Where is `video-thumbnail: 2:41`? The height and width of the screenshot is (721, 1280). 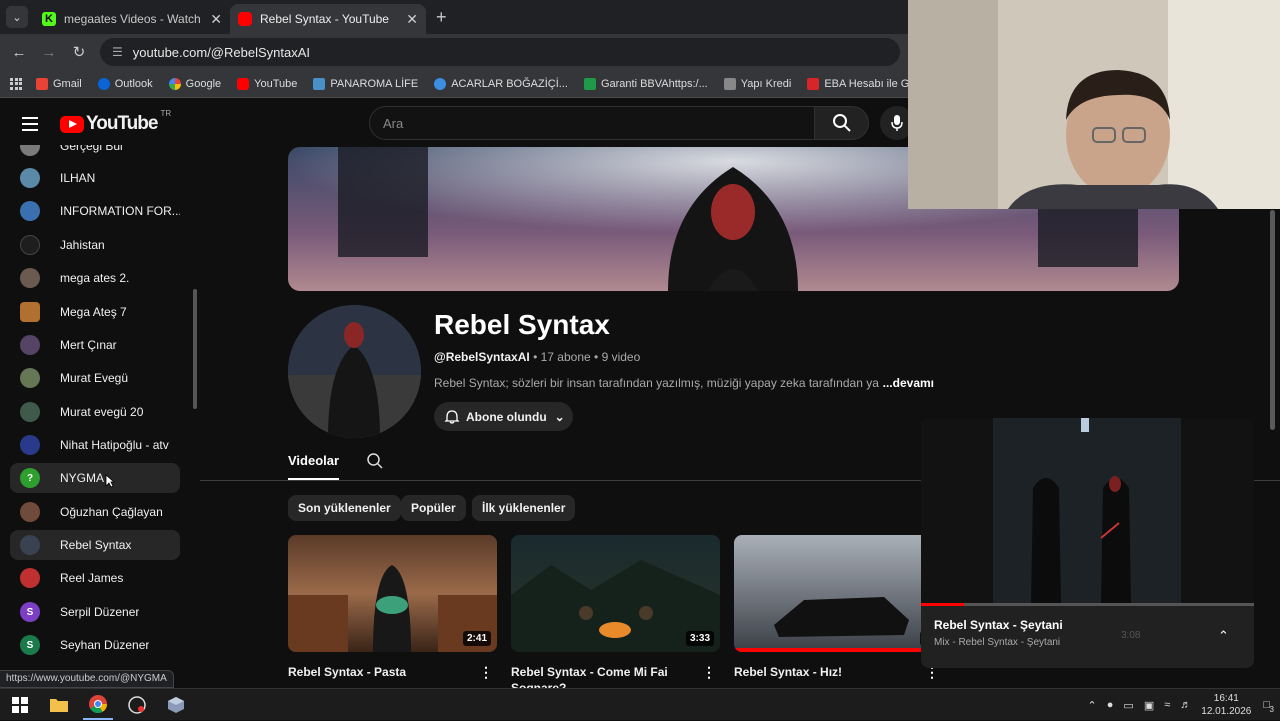 video-thumbnail: 2:41 is located at coordinates (392, 593).